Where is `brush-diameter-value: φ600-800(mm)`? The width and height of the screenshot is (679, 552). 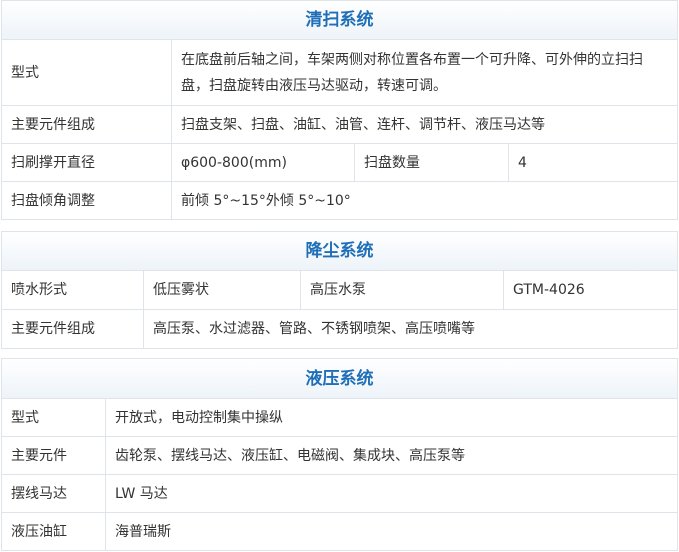 brush-diameter-value: φ600-800(mm) is located at coordinates (263, 162).